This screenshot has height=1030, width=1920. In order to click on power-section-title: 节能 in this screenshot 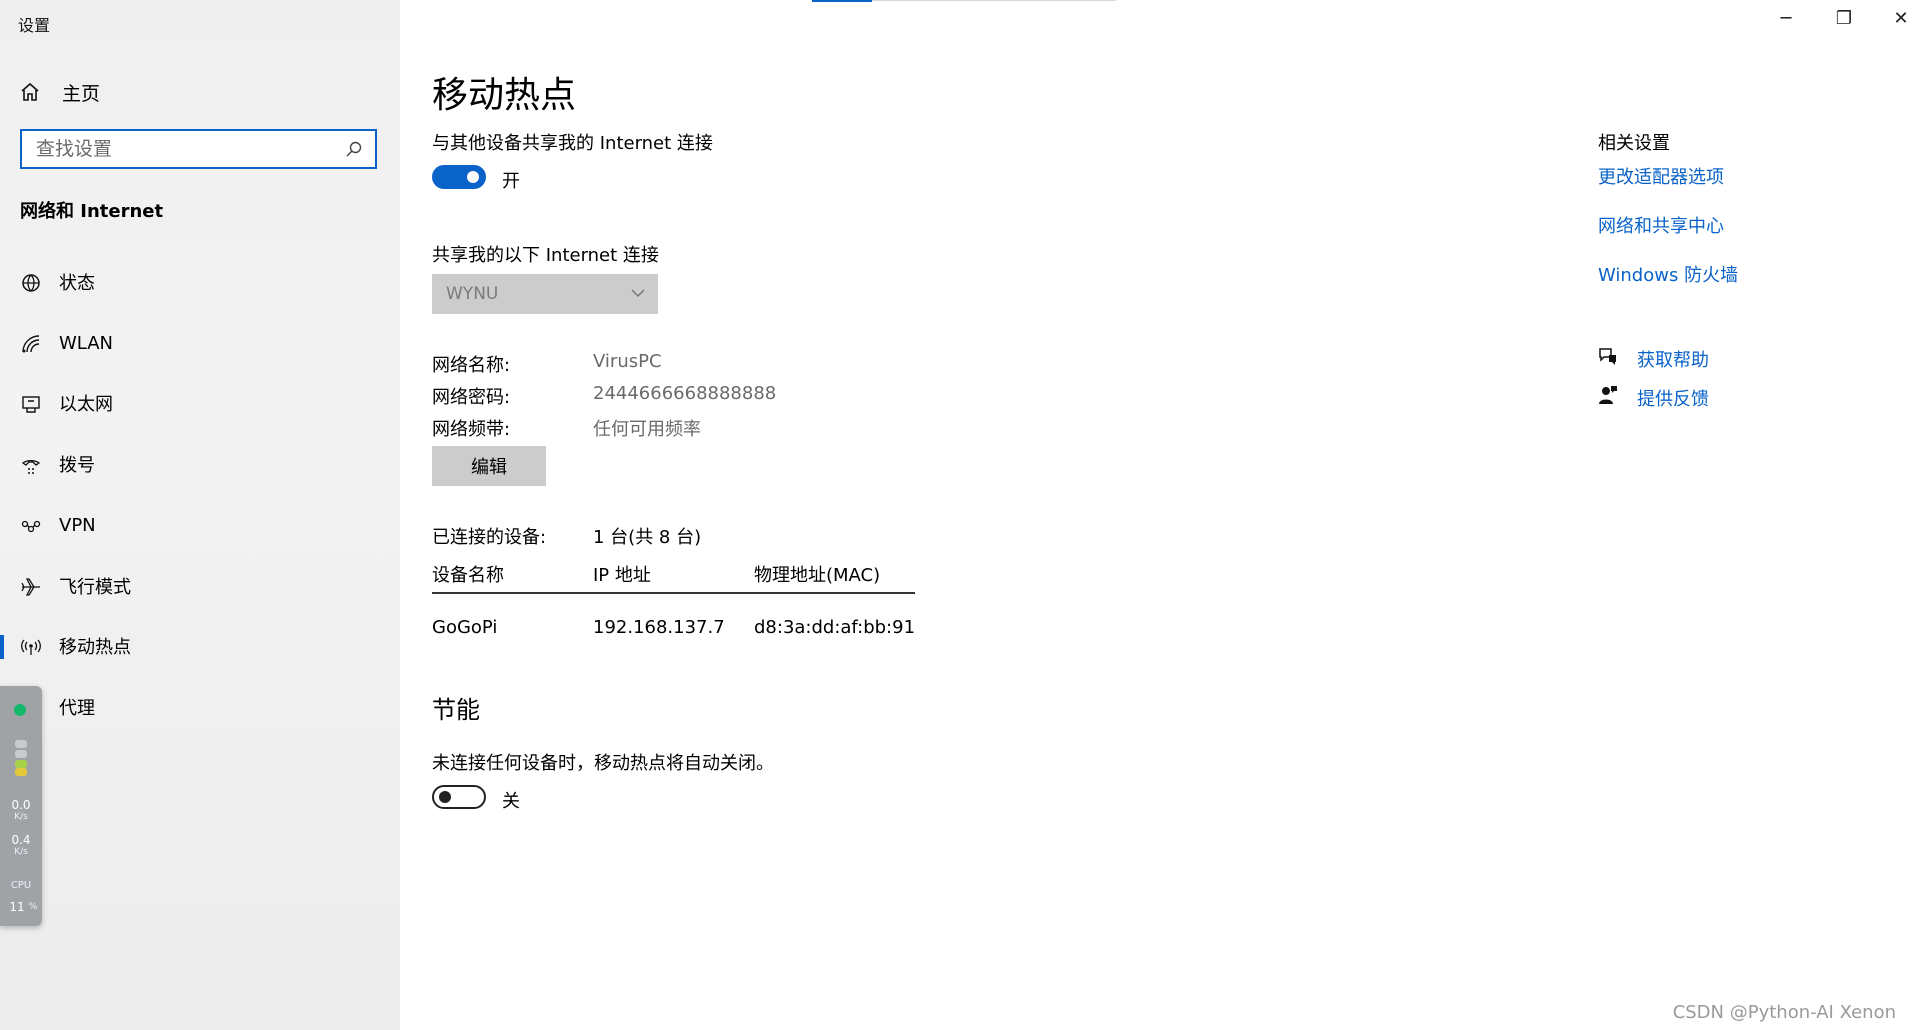, I will do `click(456, 710)`.